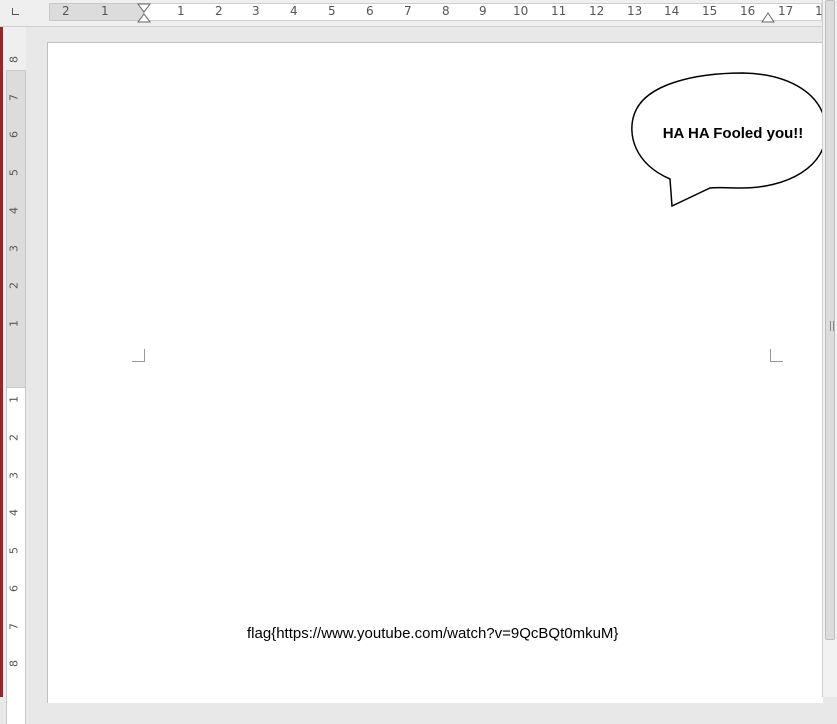 The image size is (837, 724). I want to click on right-indent-icon, so click(768, 17).